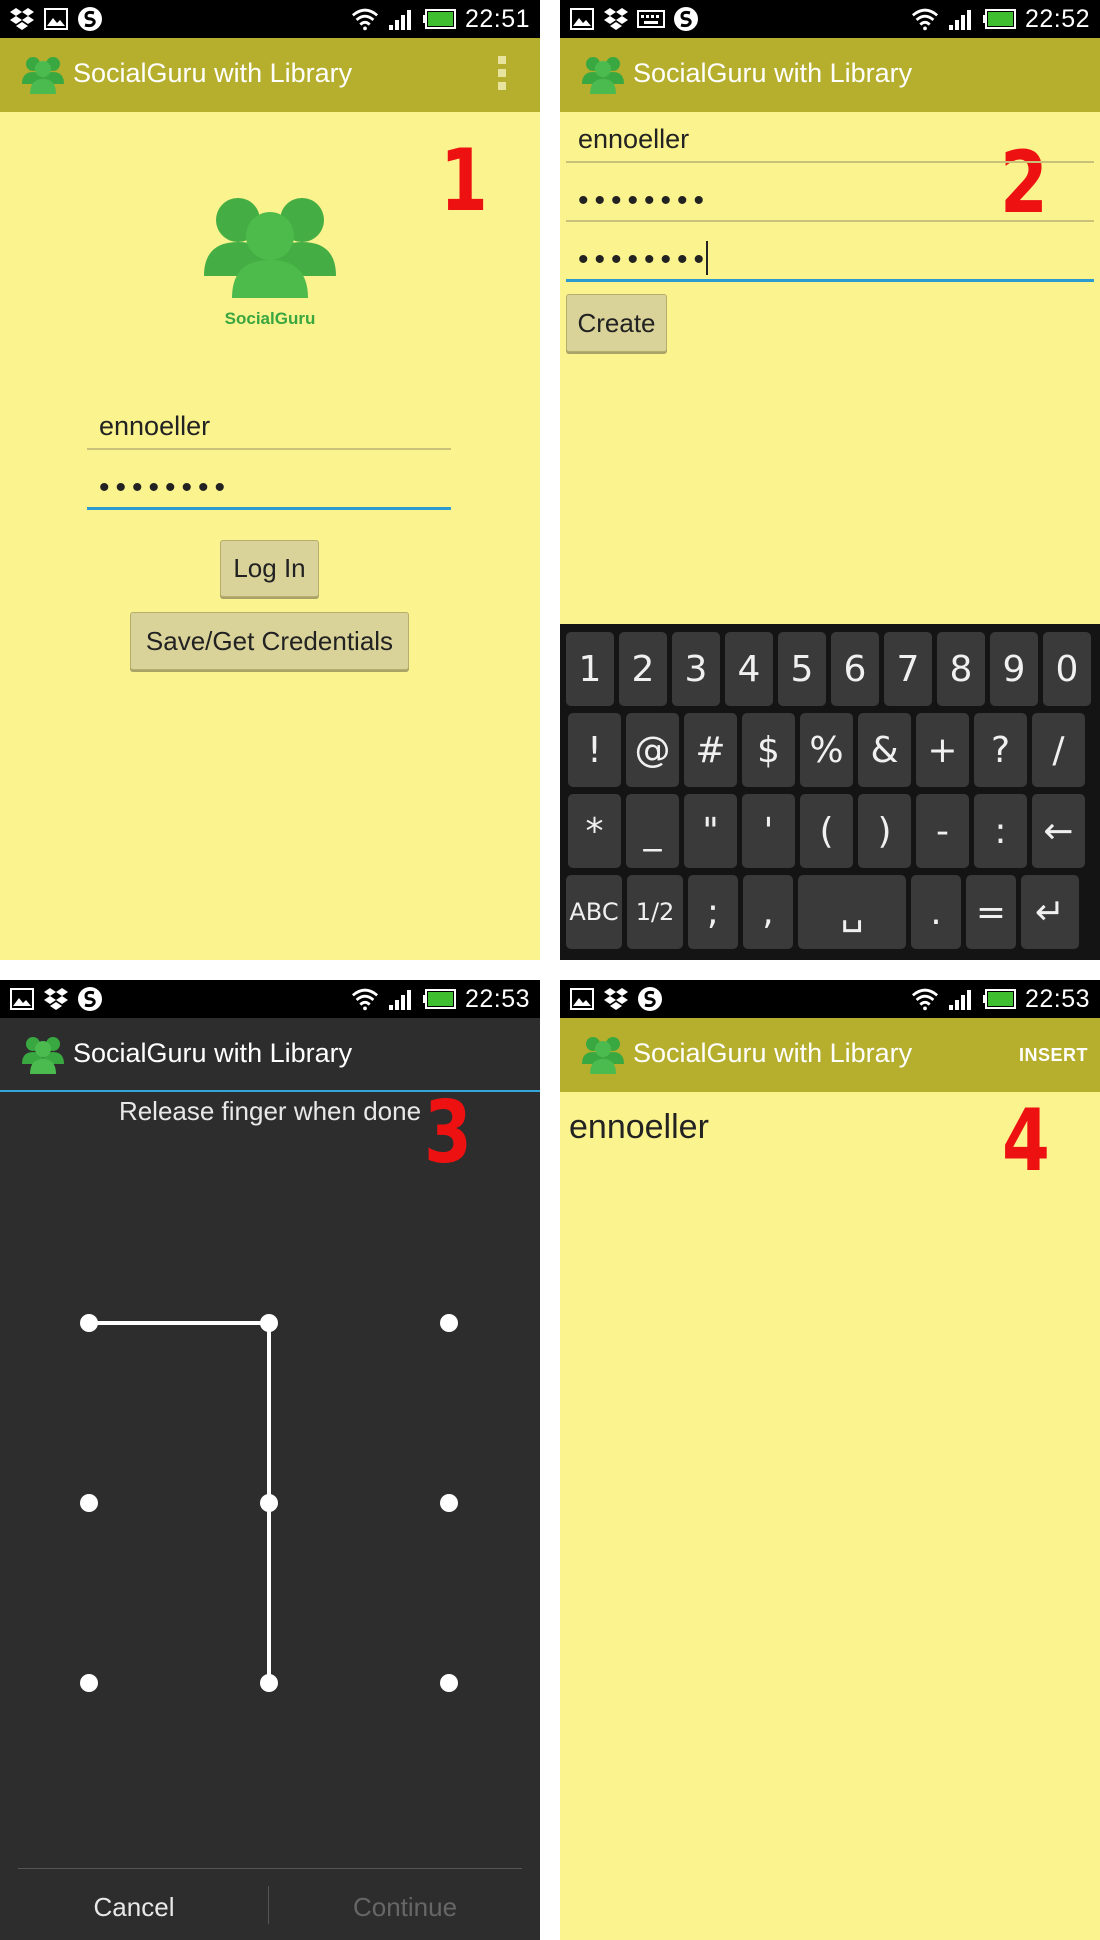  What do you see at coordinates (826, 750) in the screenshot?
I see `keyboard-key: %` at bounding box center [826, 750].